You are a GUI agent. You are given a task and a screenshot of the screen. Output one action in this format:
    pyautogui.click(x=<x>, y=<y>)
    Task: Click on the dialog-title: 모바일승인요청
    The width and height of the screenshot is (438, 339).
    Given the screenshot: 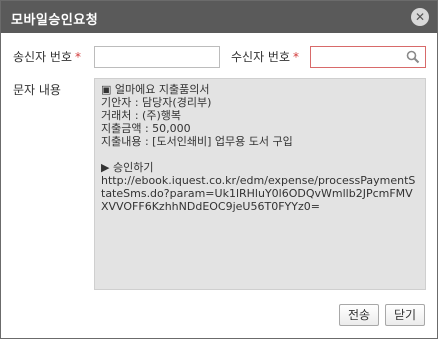 What is the action you would take?
    pyautogui.click(x=55, y=20)
    